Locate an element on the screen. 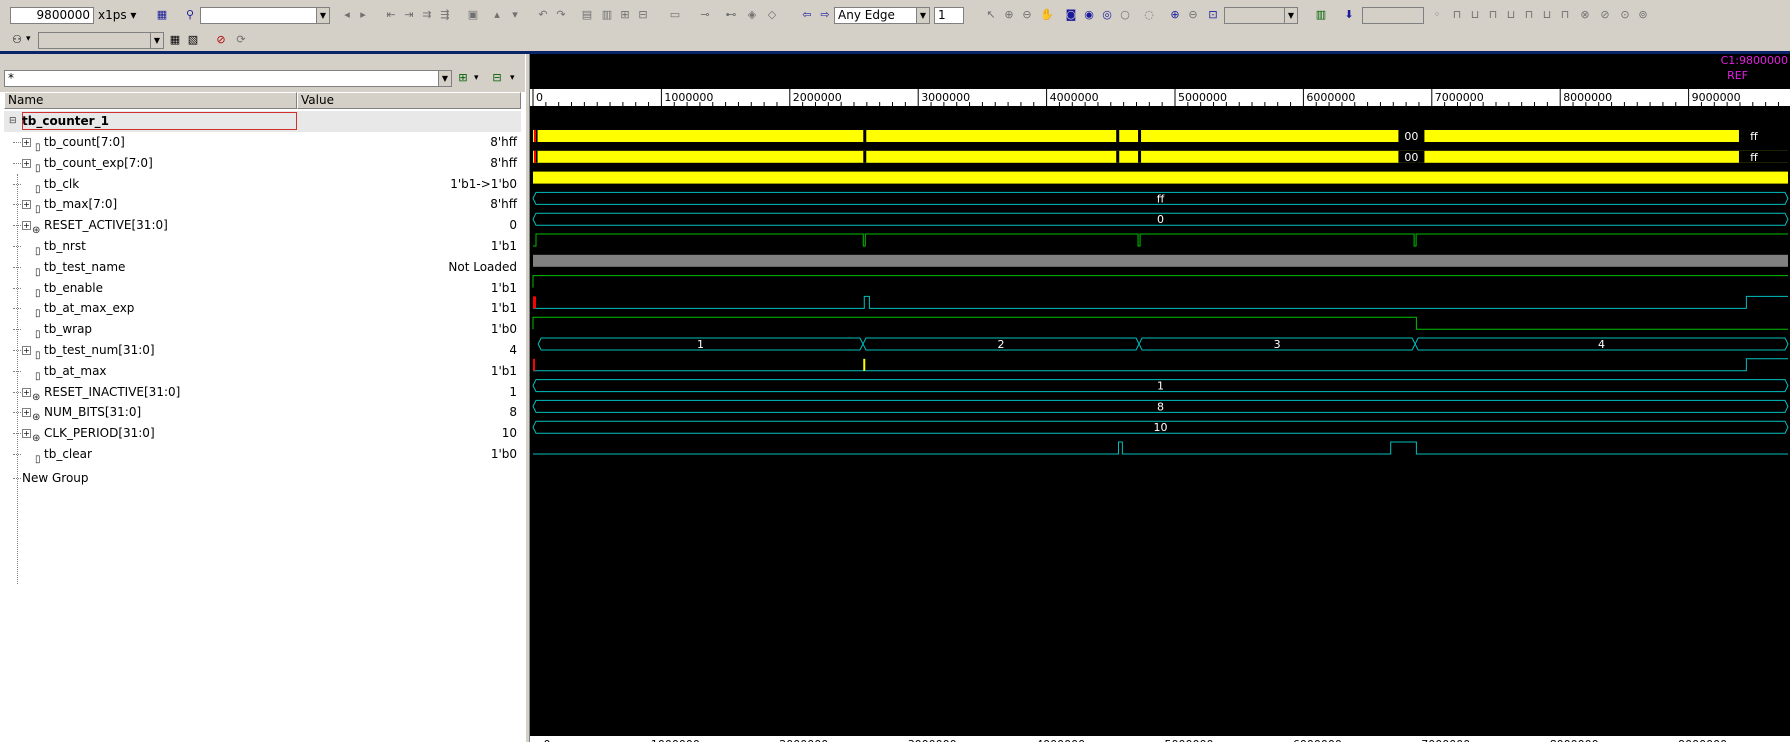 The image size is (1790, 742). group-row: ⊟ tb_counter_1 is located at coordinates (262, 121).